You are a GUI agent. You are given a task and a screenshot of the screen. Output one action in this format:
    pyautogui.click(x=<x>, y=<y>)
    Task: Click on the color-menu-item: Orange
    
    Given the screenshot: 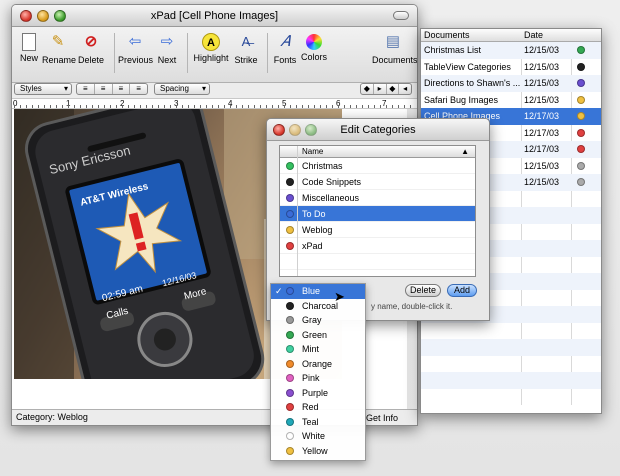 What is the action you would take?
    pyautogui.click(x=318, y=364)
    